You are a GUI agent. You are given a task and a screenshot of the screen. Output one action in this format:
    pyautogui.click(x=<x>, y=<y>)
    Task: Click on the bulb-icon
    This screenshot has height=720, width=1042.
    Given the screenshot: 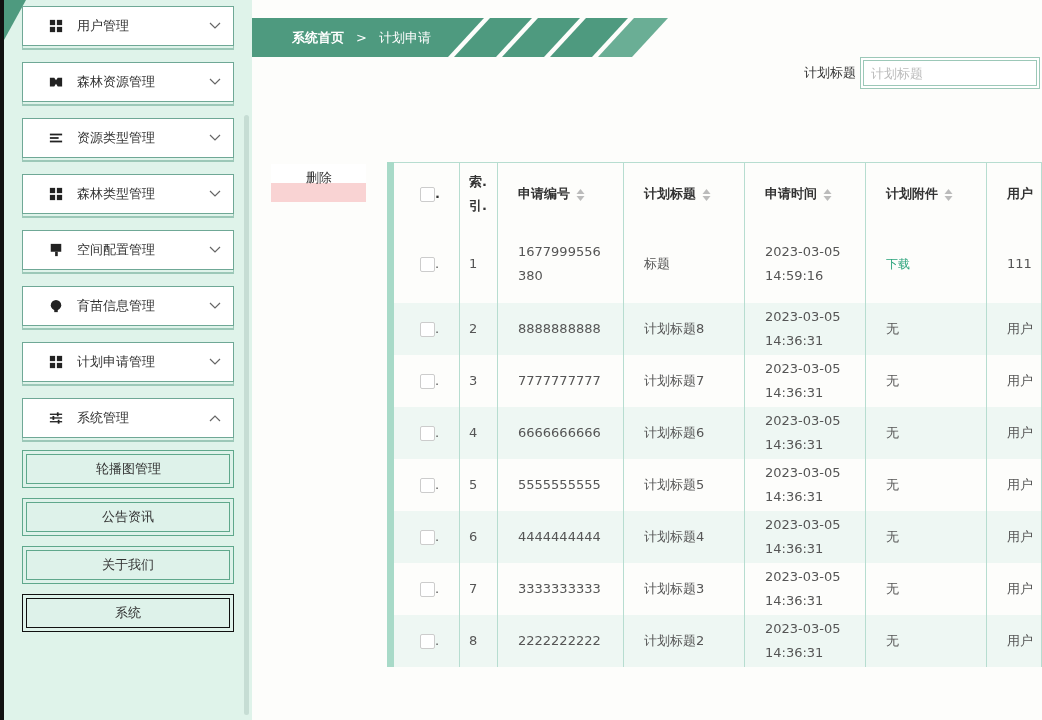 What is the action you would take?
    pyautogui.click(x=56, y=306)
    